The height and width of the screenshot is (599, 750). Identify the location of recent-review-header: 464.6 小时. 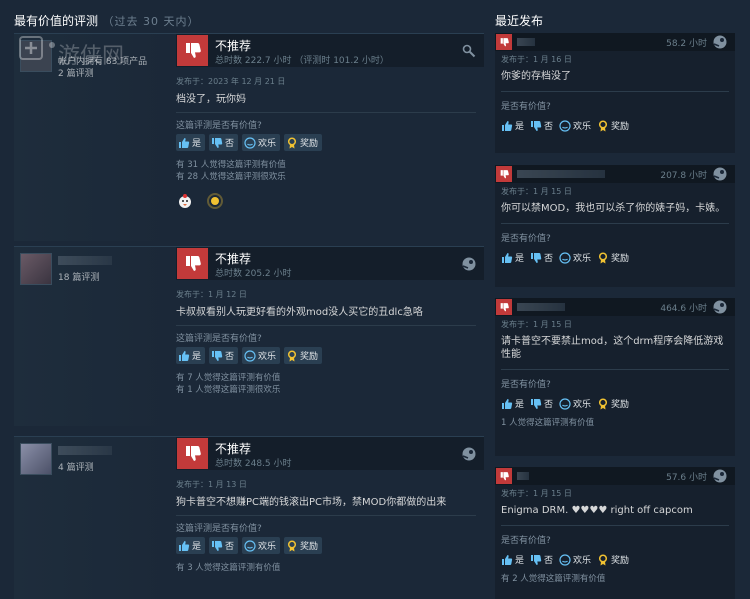
(615, 307).